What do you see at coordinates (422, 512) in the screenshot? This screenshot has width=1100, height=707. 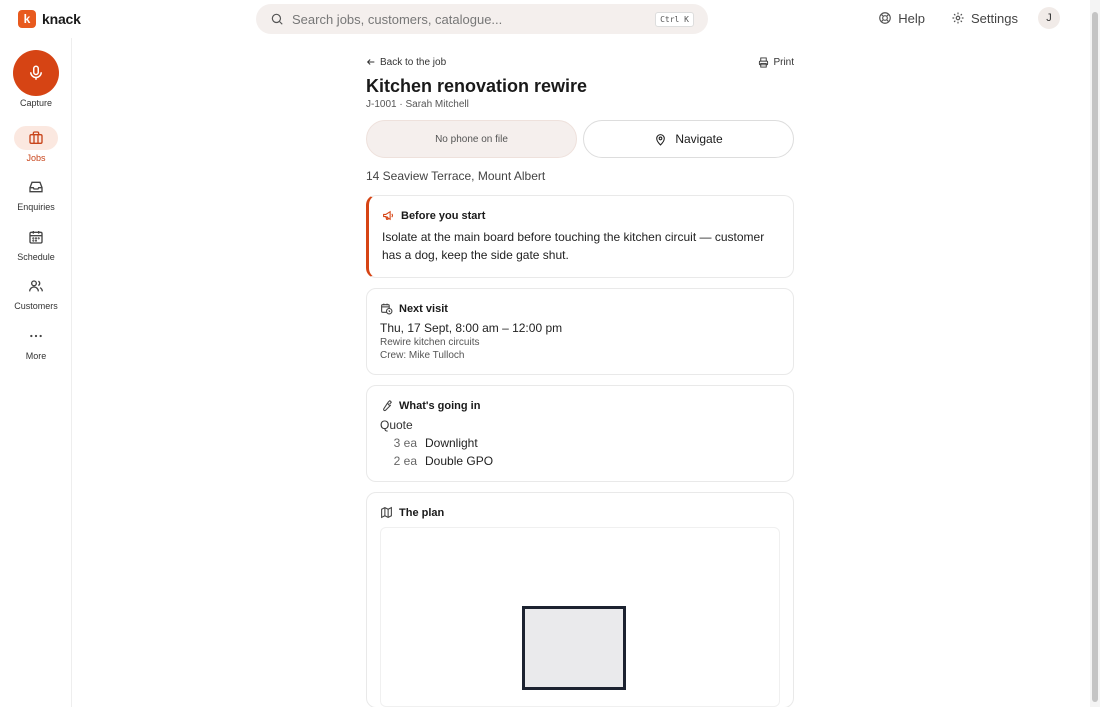 I see `card-heading: The plan` at bounding box center [422, 512].